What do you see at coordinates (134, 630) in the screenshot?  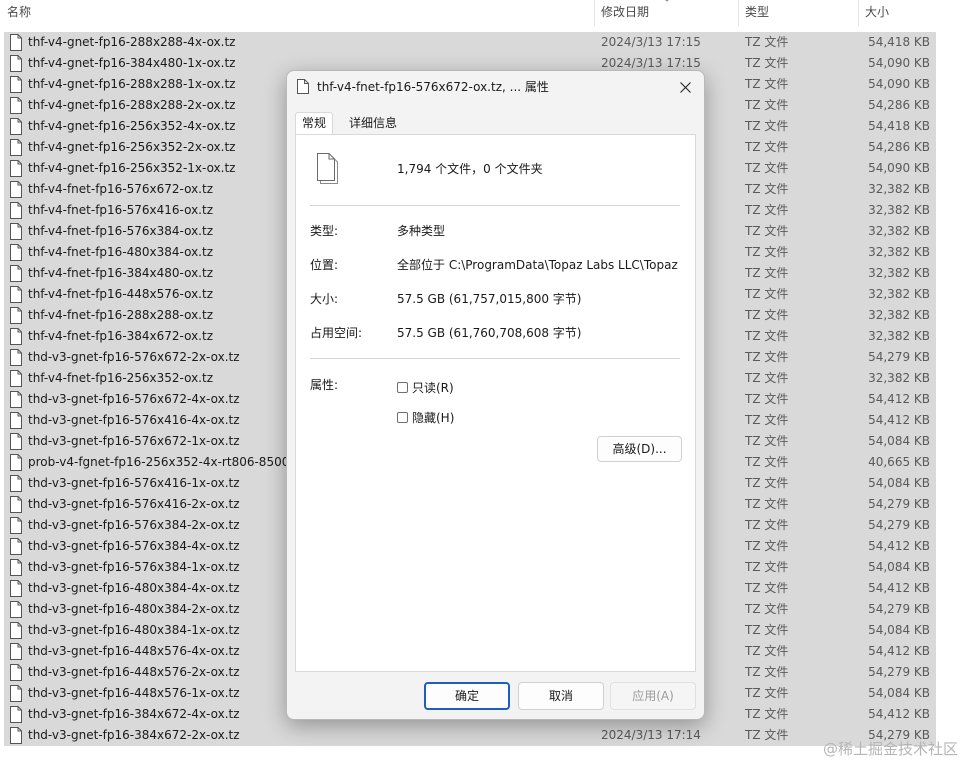 I see `file-name: thd-v3-gnet-fp16-480x384-1x-ox.tz` at bounding box center [134, 630].